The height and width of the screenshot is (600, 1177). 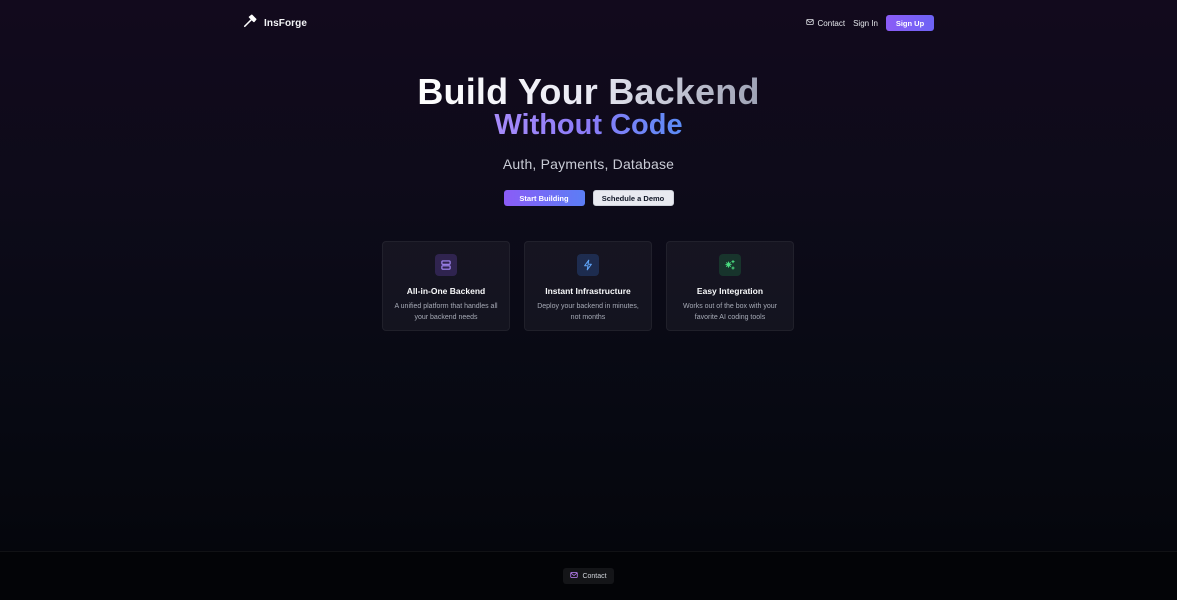 I want to click on feature-title: Instant Infrastructure, so click(x=588, y=291).